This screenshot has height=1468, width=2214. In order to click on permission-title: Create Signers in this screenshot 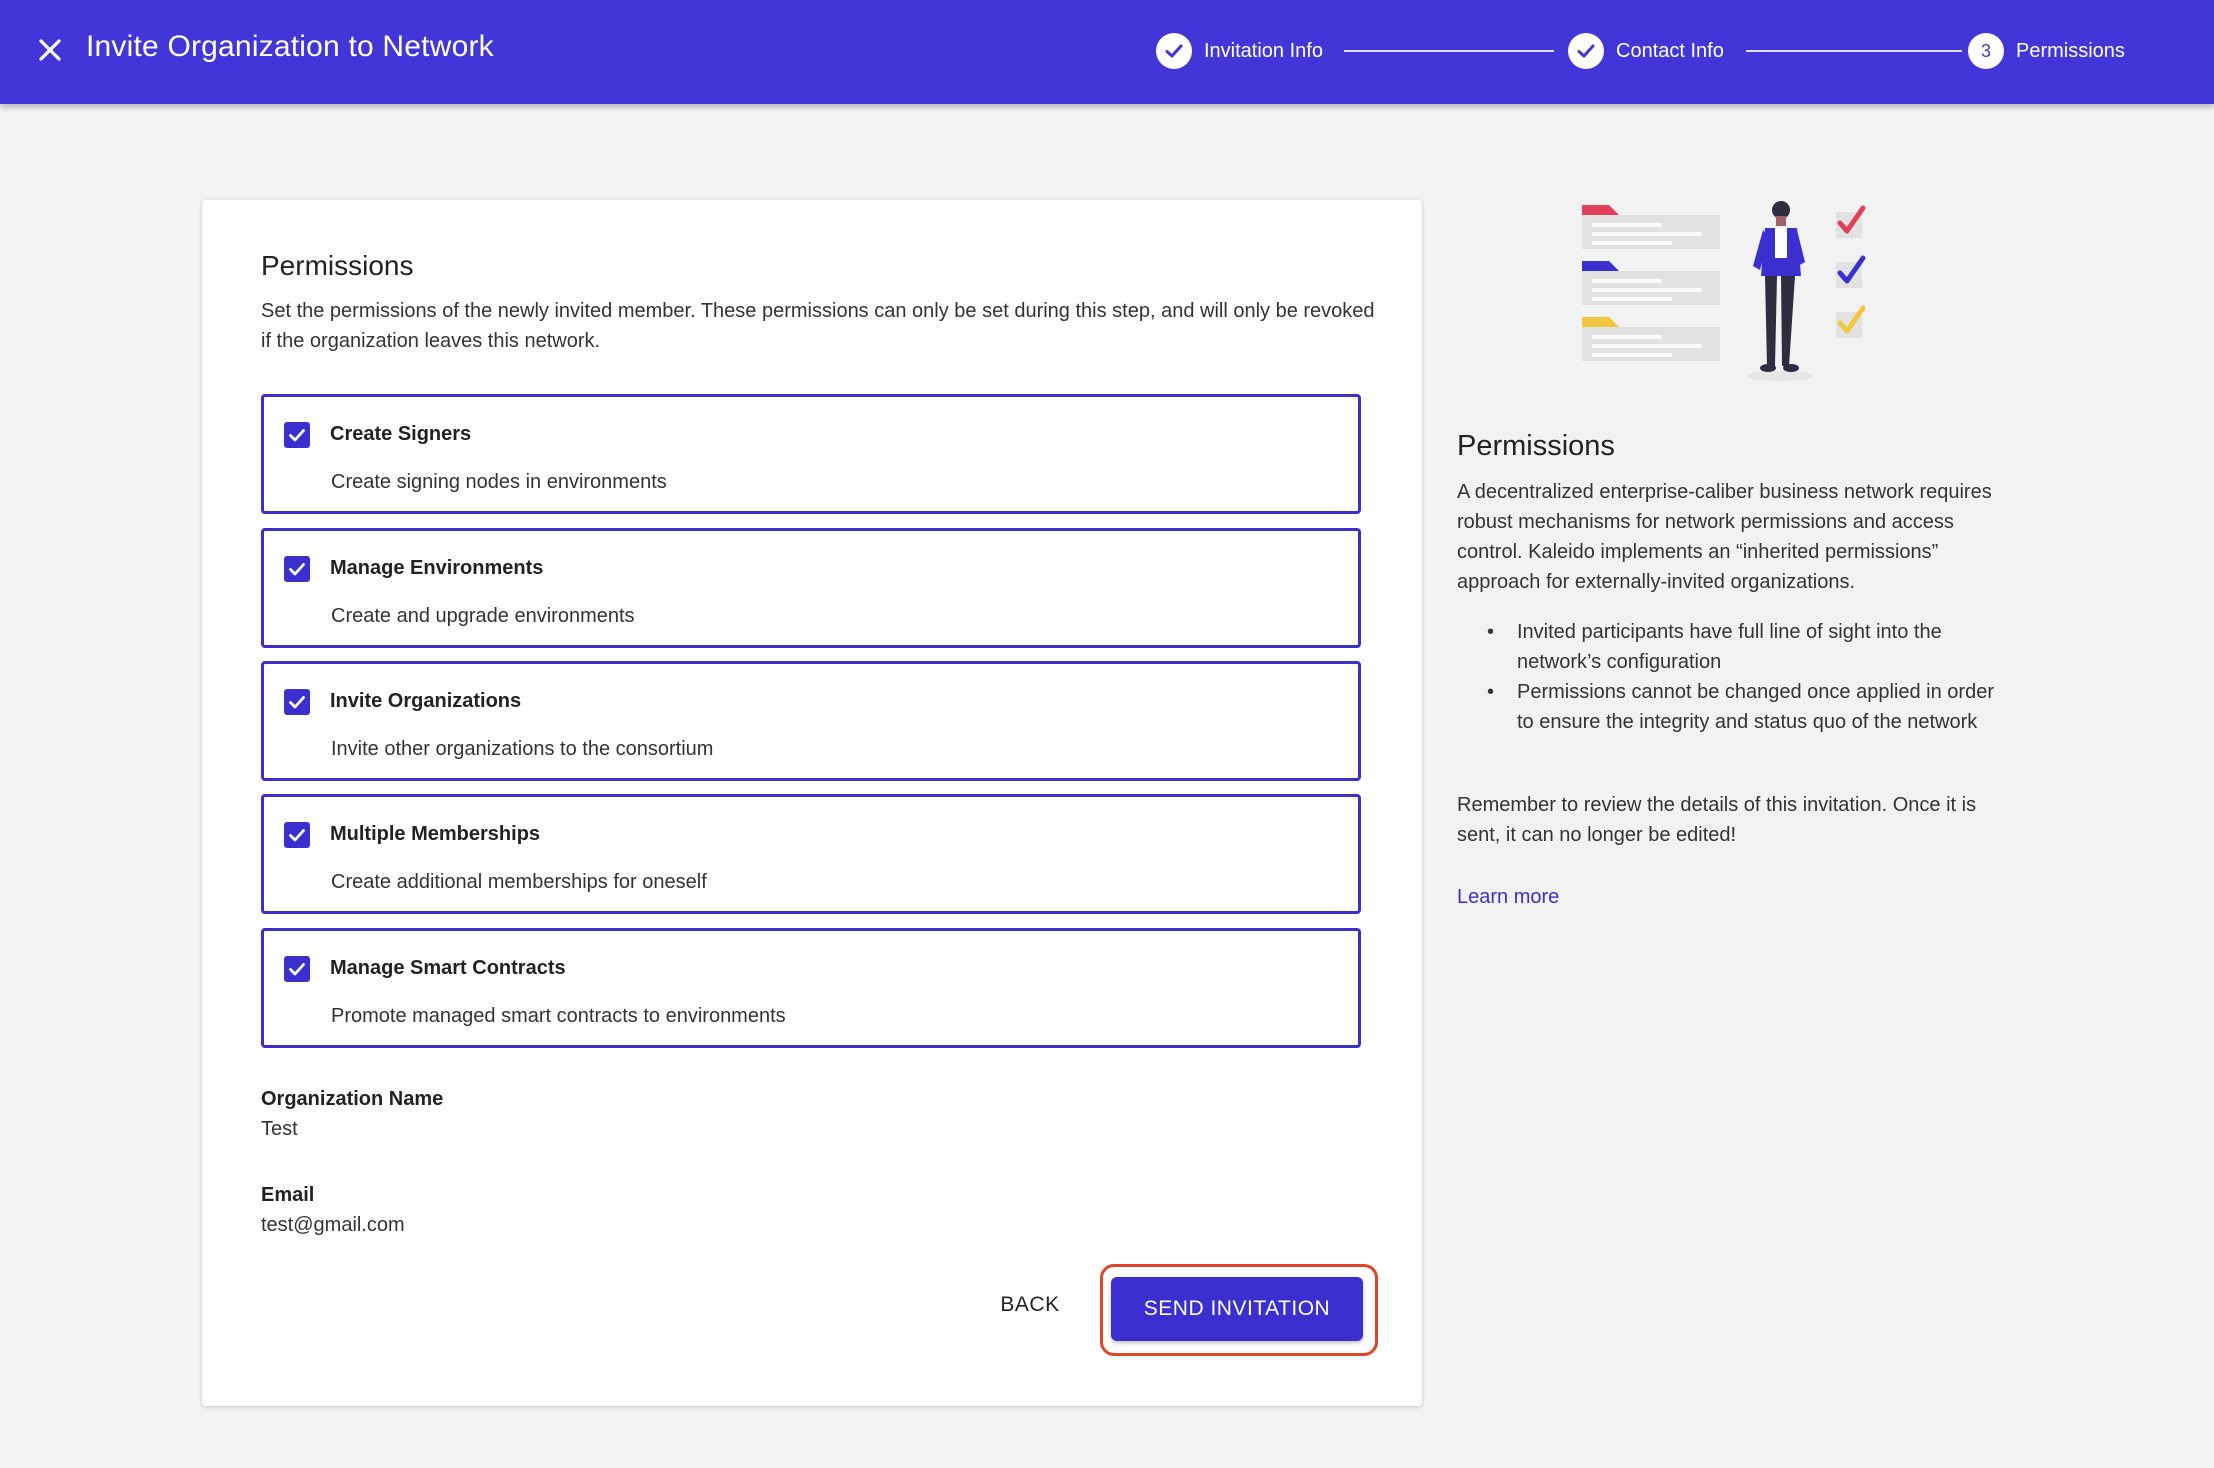, I will do `click(401, 434)`.